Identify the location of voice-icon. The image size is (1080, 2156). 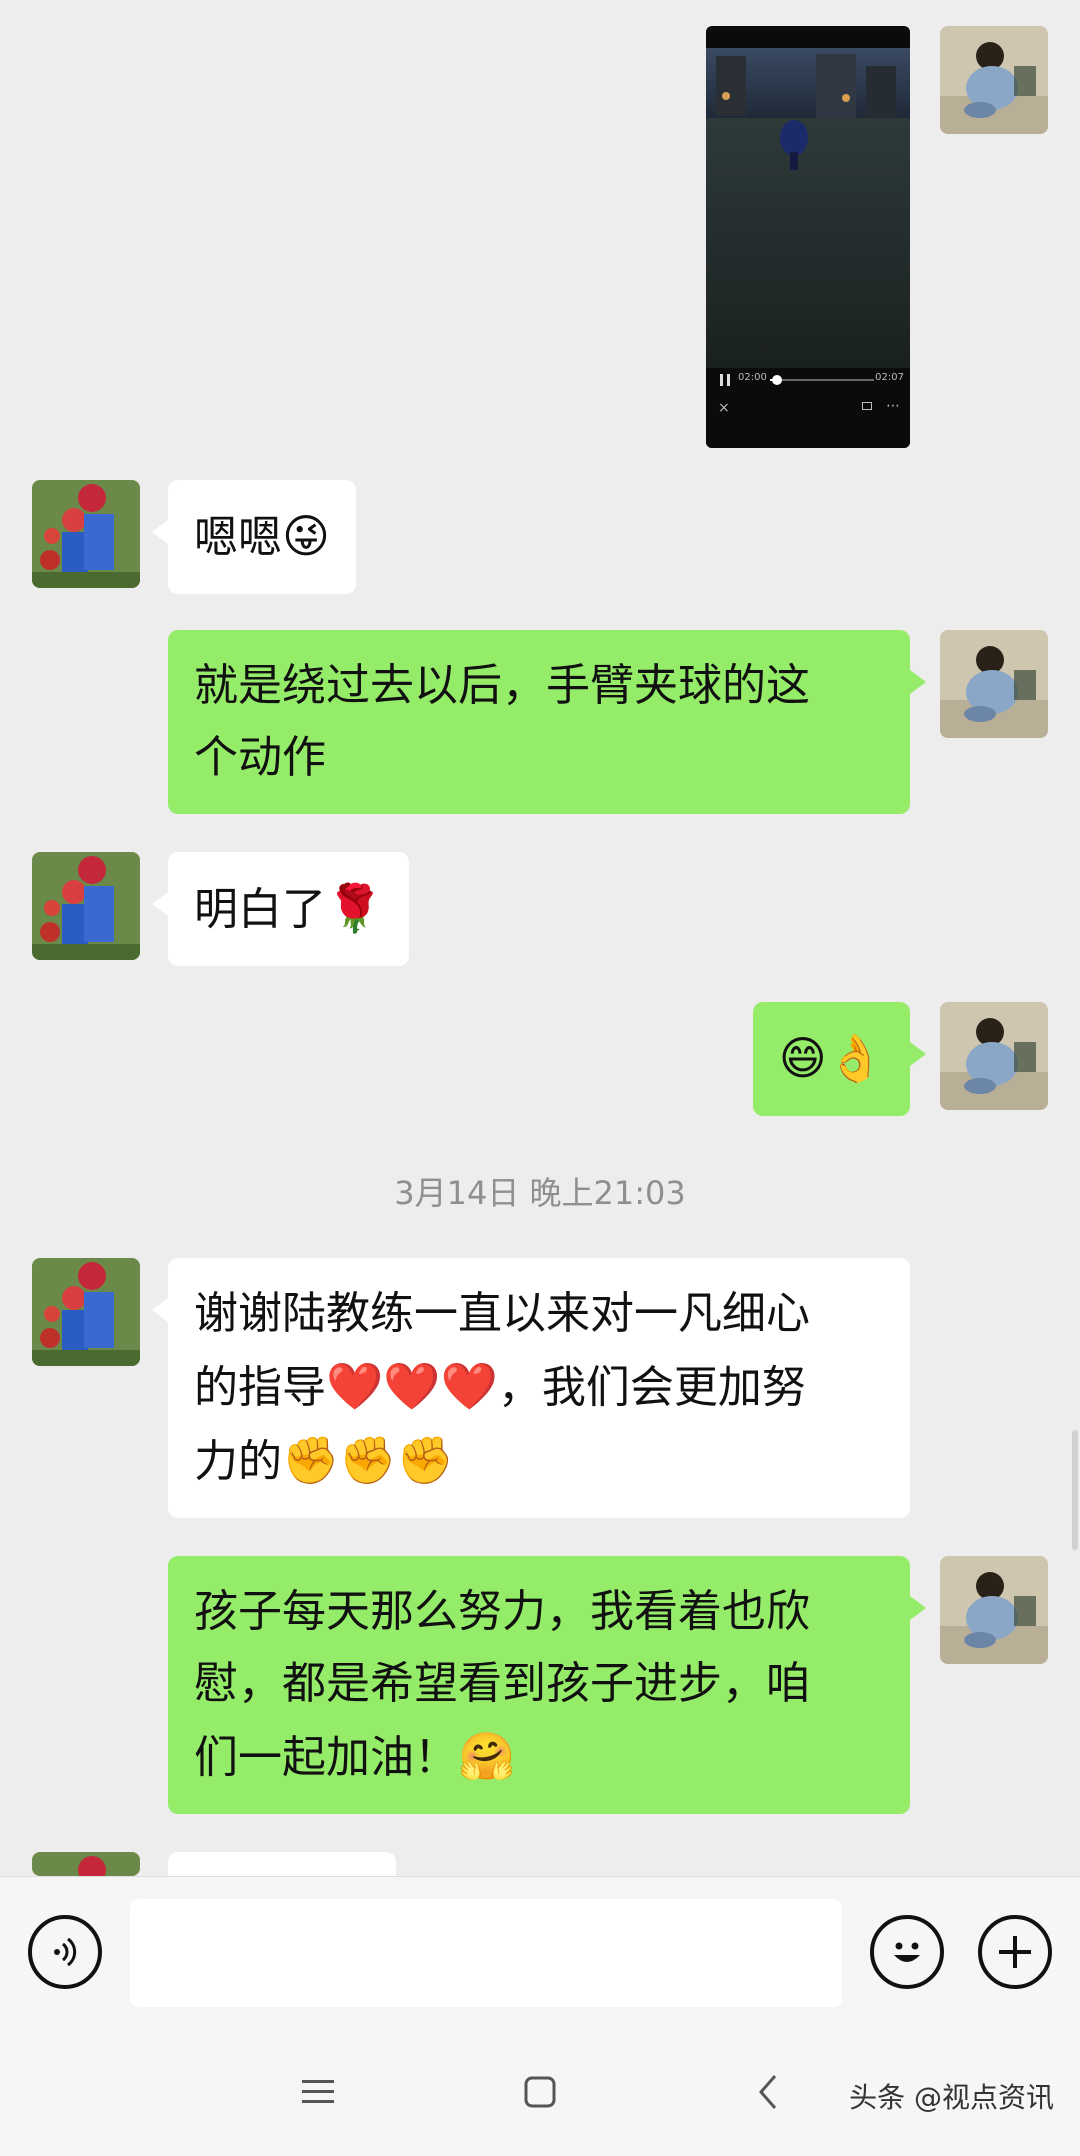
(65, 1952).